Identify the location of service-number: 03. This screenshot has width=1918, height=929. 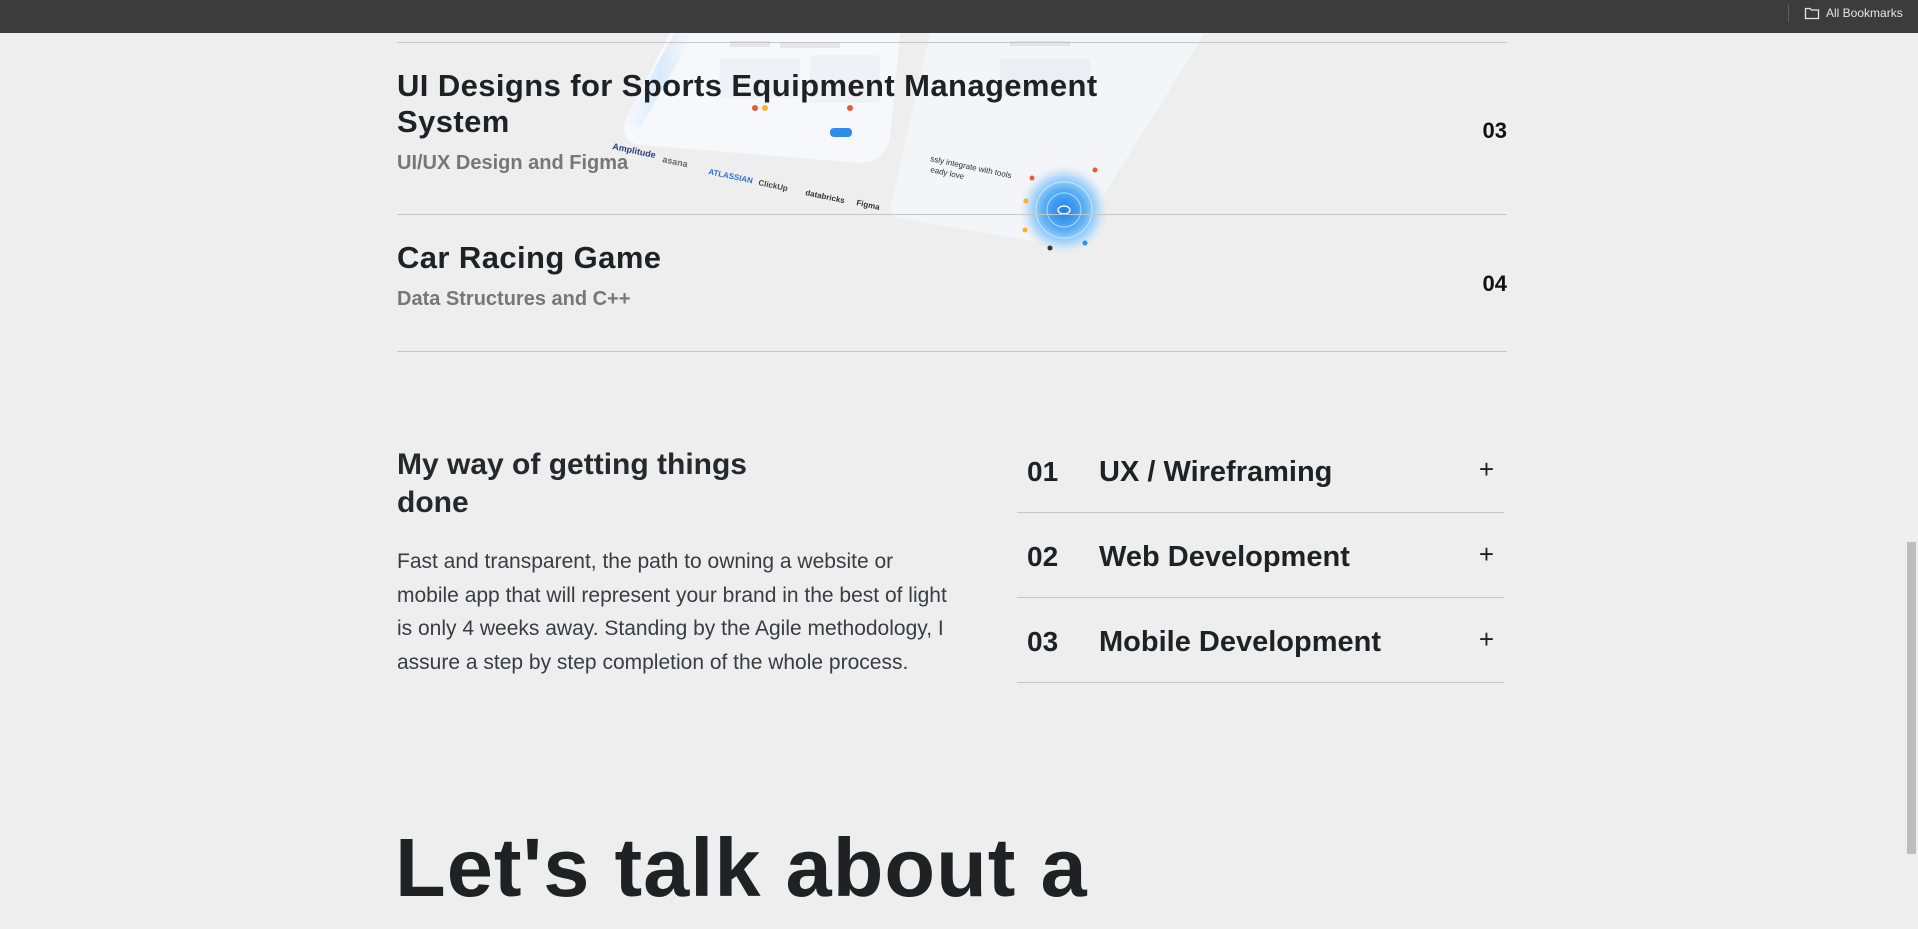
(1043, 641).